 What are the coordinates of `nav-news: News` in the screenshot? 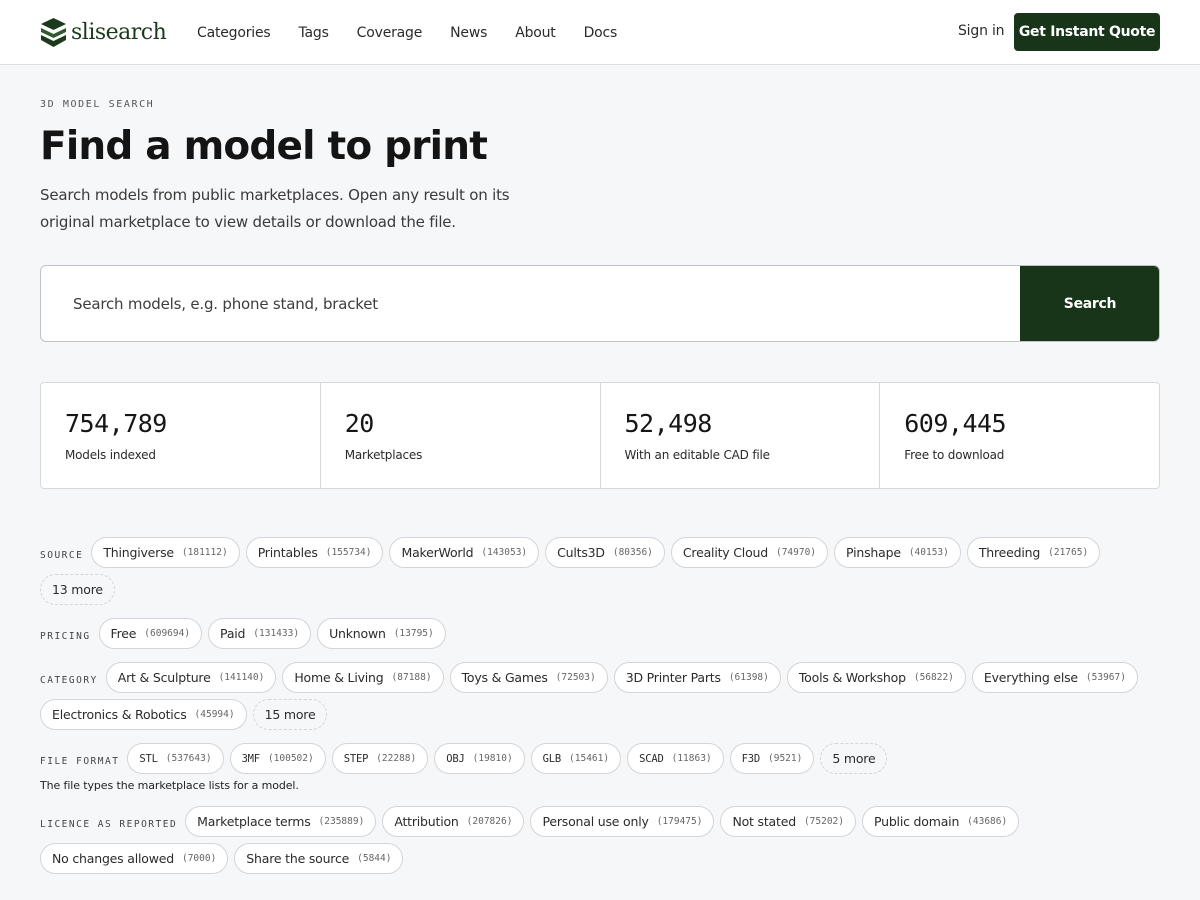 It's located at (468, 33).